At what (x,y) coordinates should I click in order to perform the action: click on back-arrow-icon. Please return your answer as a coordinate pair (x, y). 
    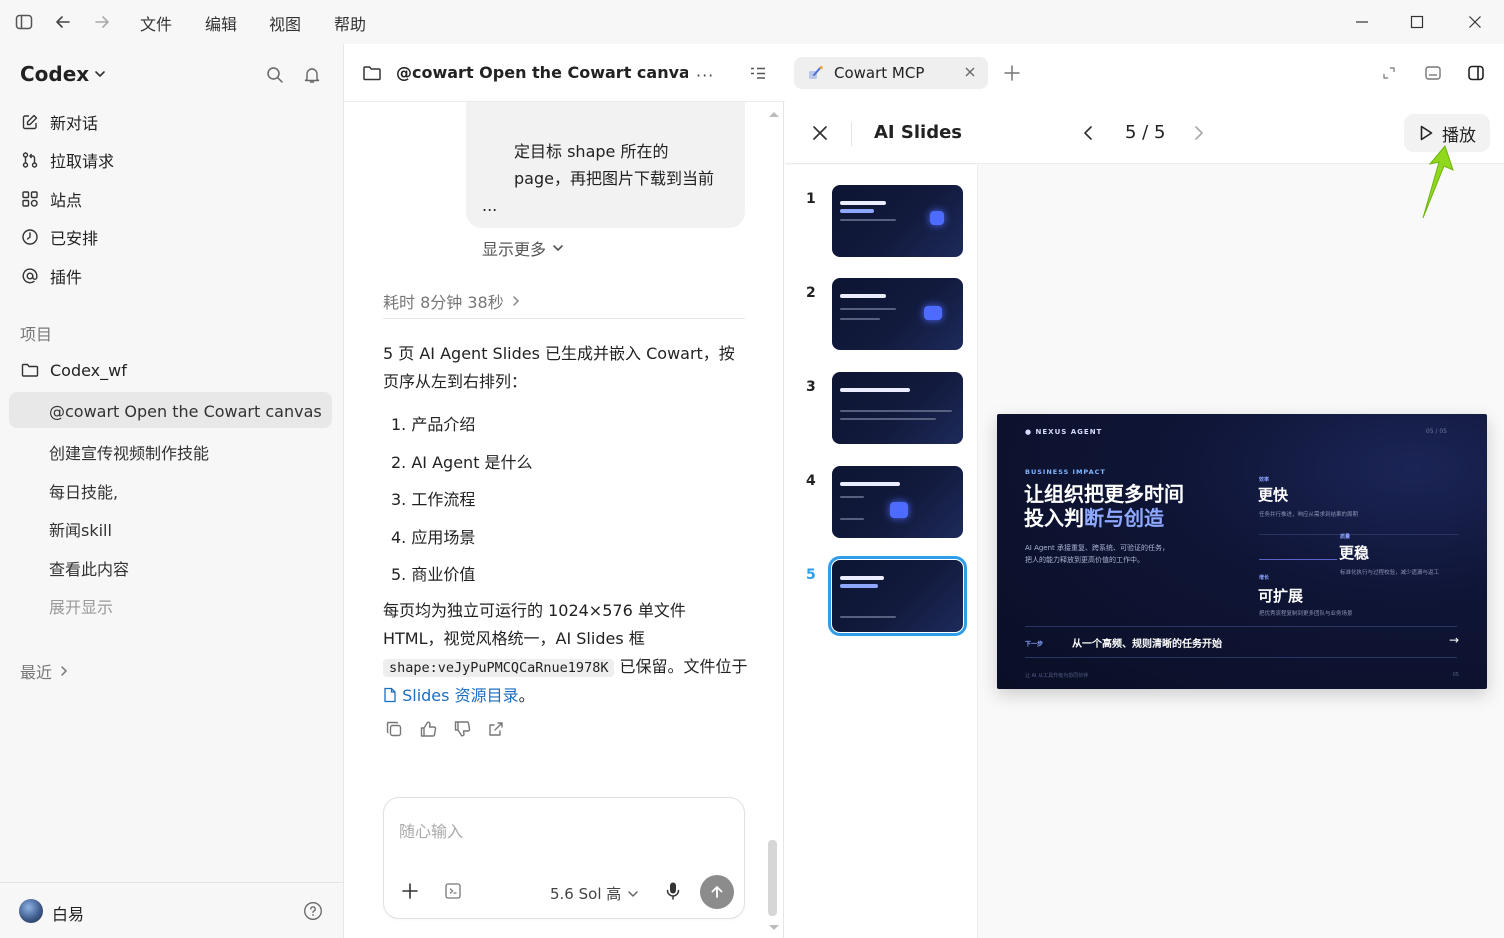
    Looking at the image, I should click on (63, 22).